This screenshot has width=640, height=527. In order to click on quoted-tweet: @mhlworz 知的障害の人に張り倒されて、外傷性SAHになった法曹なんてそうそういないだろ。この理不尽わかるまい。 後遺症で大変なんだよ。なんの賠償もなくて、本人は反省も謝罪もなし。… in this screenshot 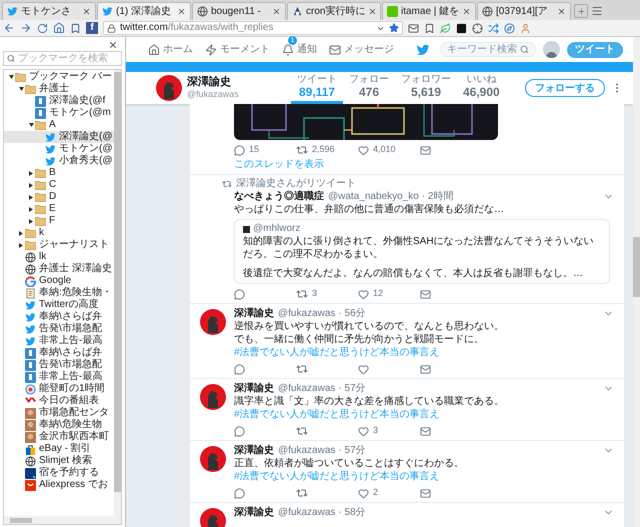, I will do `click(422, 251)`.